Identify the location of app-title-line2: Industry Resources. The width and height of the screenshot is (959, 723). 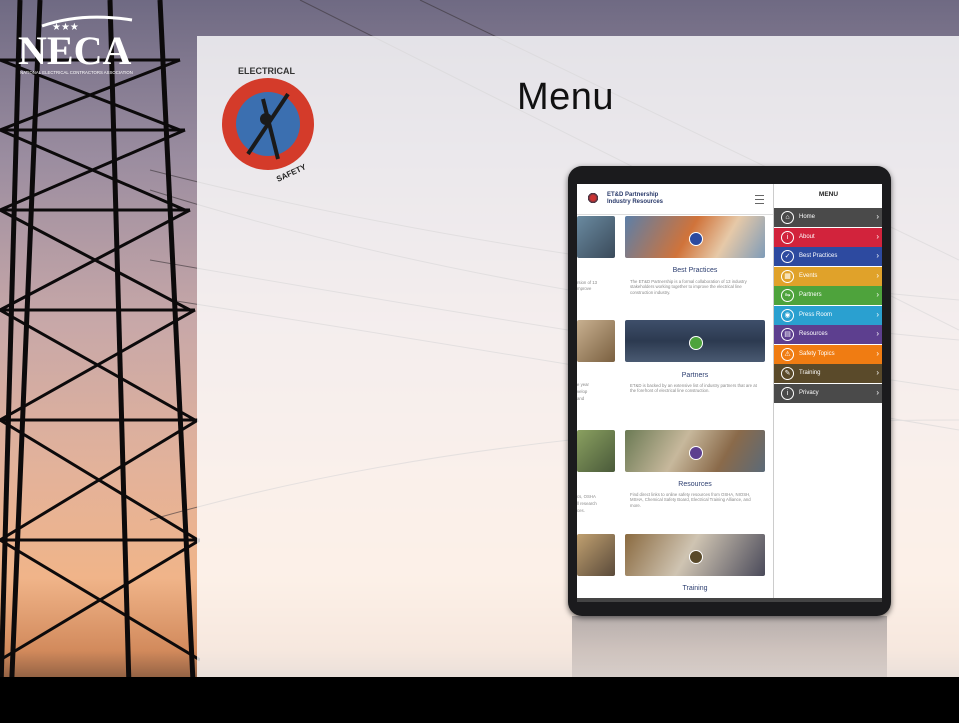
(635, 202).